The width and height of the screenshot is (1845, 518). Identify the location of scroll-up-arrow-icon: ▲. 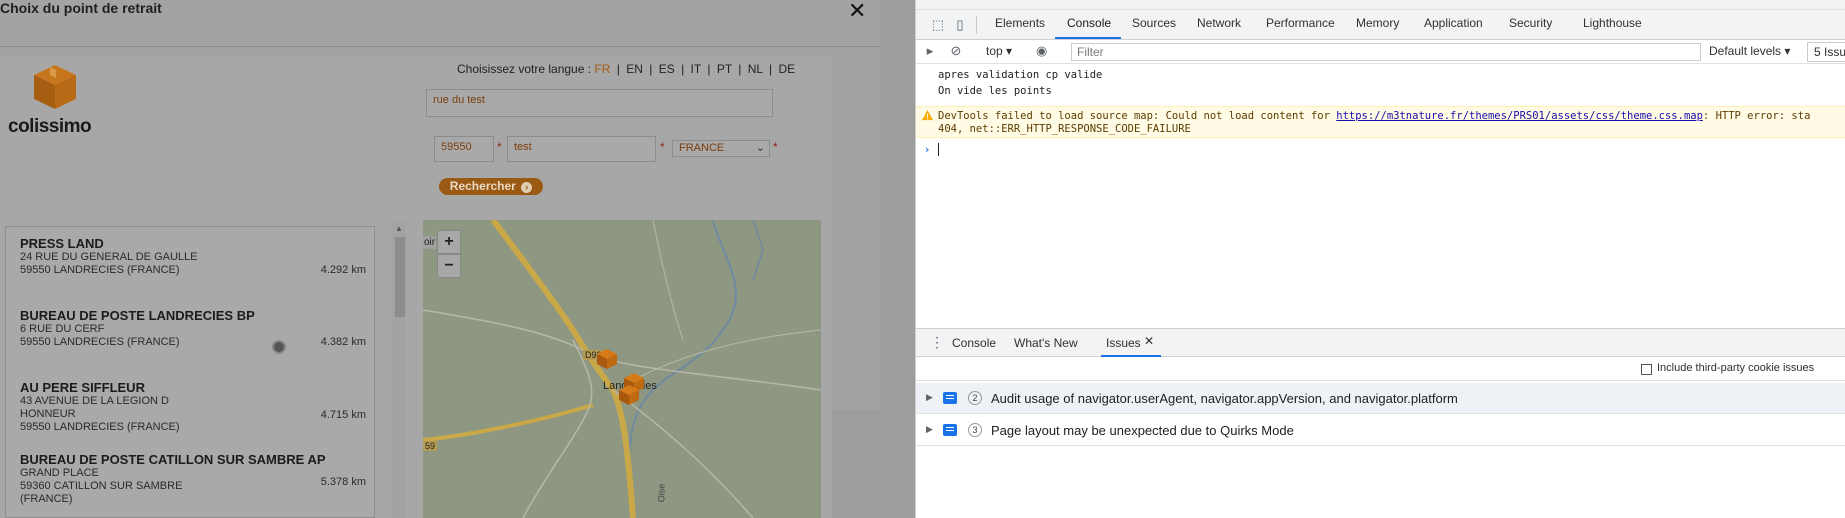
(399, 228).